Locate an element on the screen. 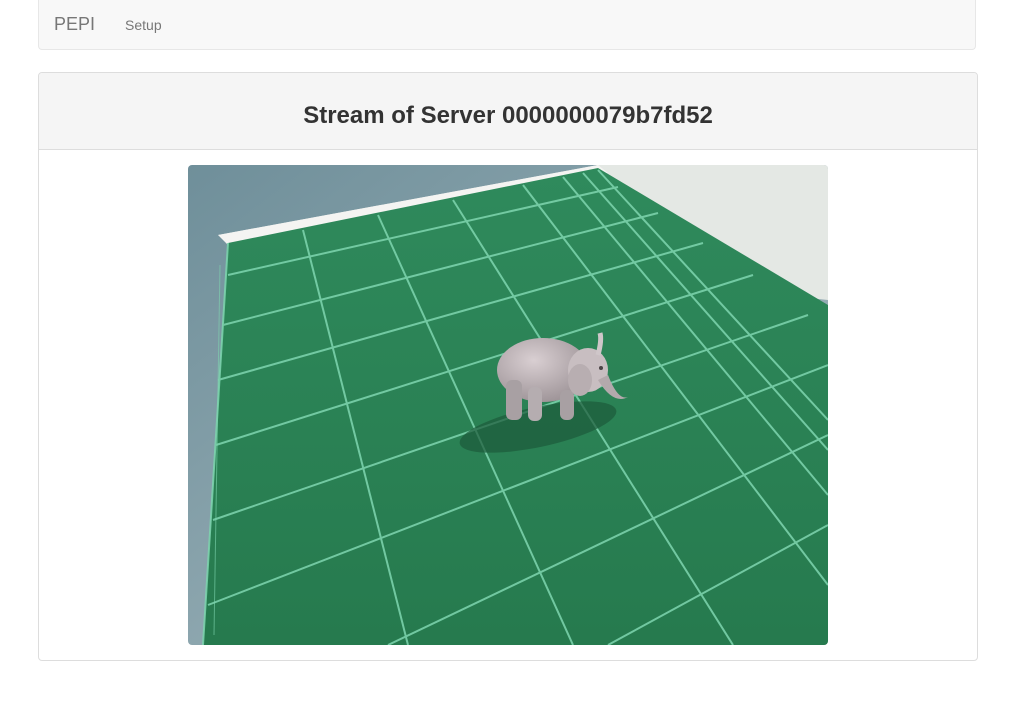  brand-link: PEPI is located at coordinates (74, 24).